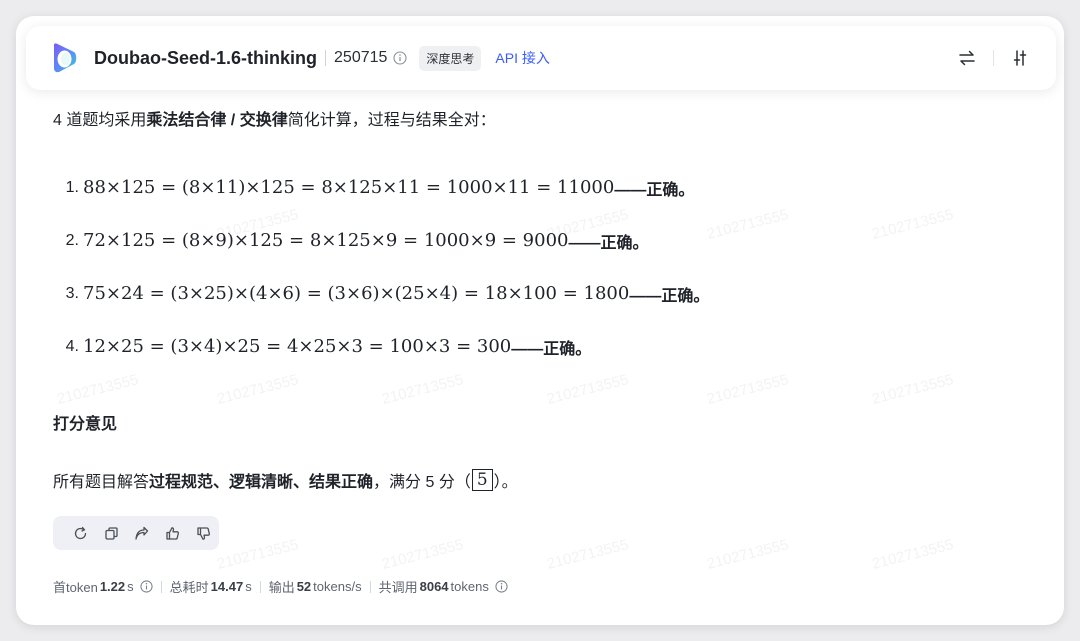 The height and width of the screenshot is (641, 1080). I want to click on stat-label: 输出, so click(281, 587).